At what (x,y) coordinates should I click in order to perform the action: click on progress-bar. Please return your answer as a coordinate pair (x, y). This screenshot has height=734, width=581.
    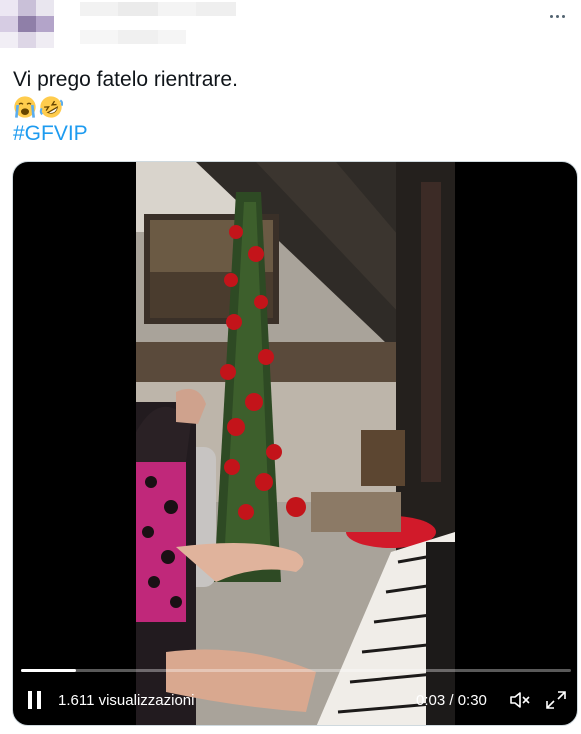
    Looking at the image, I should click on (296, 670).